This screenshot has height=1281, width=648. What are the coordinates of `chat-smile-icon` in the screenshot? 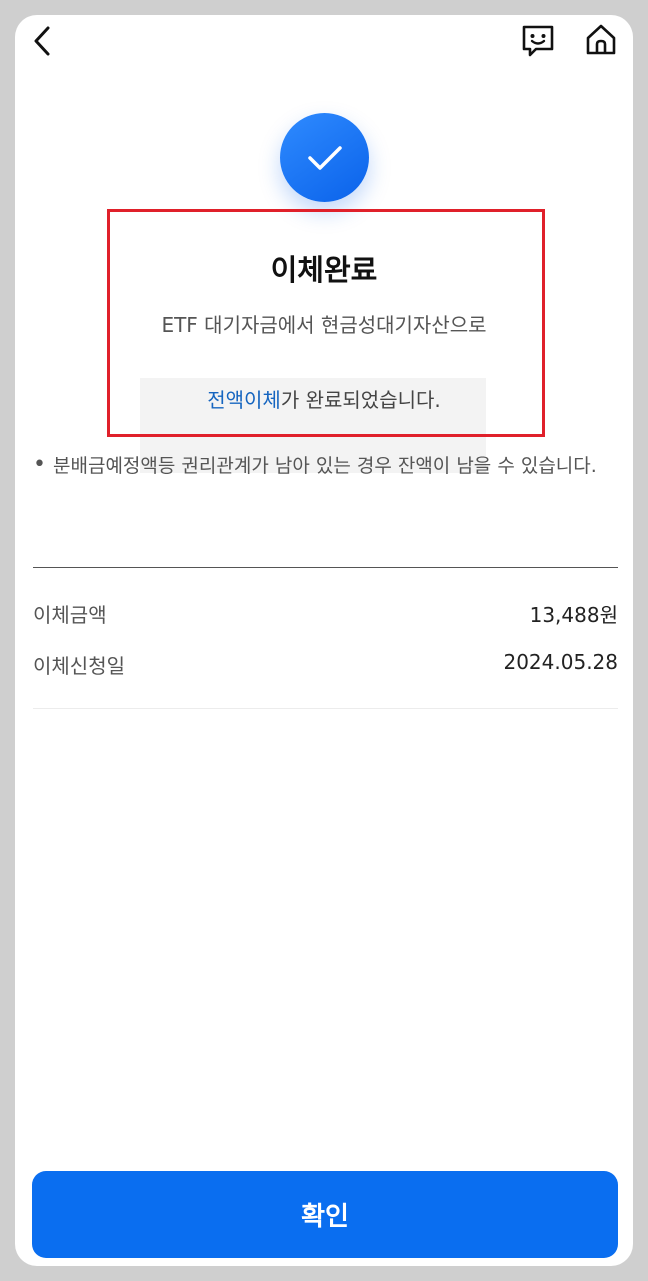 It's located at (538, 41).